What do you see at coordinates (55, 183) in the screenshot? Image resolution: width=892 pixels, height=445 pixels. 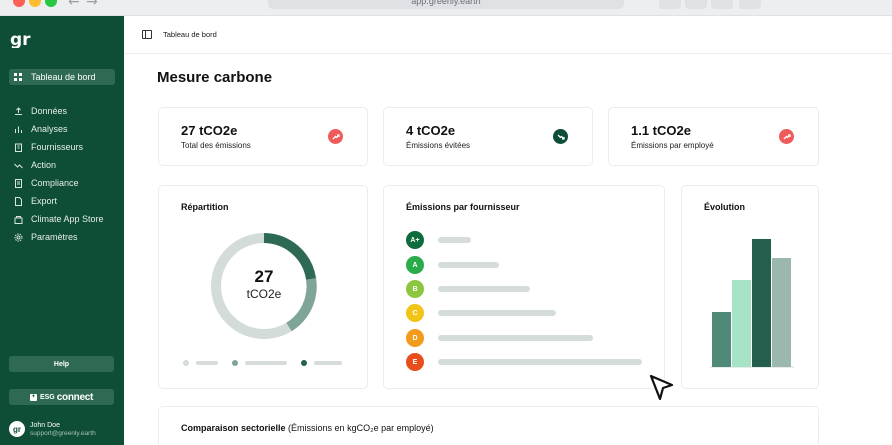 I see `sidebar-item-label: Compliance` at bounding box center [55, 183].